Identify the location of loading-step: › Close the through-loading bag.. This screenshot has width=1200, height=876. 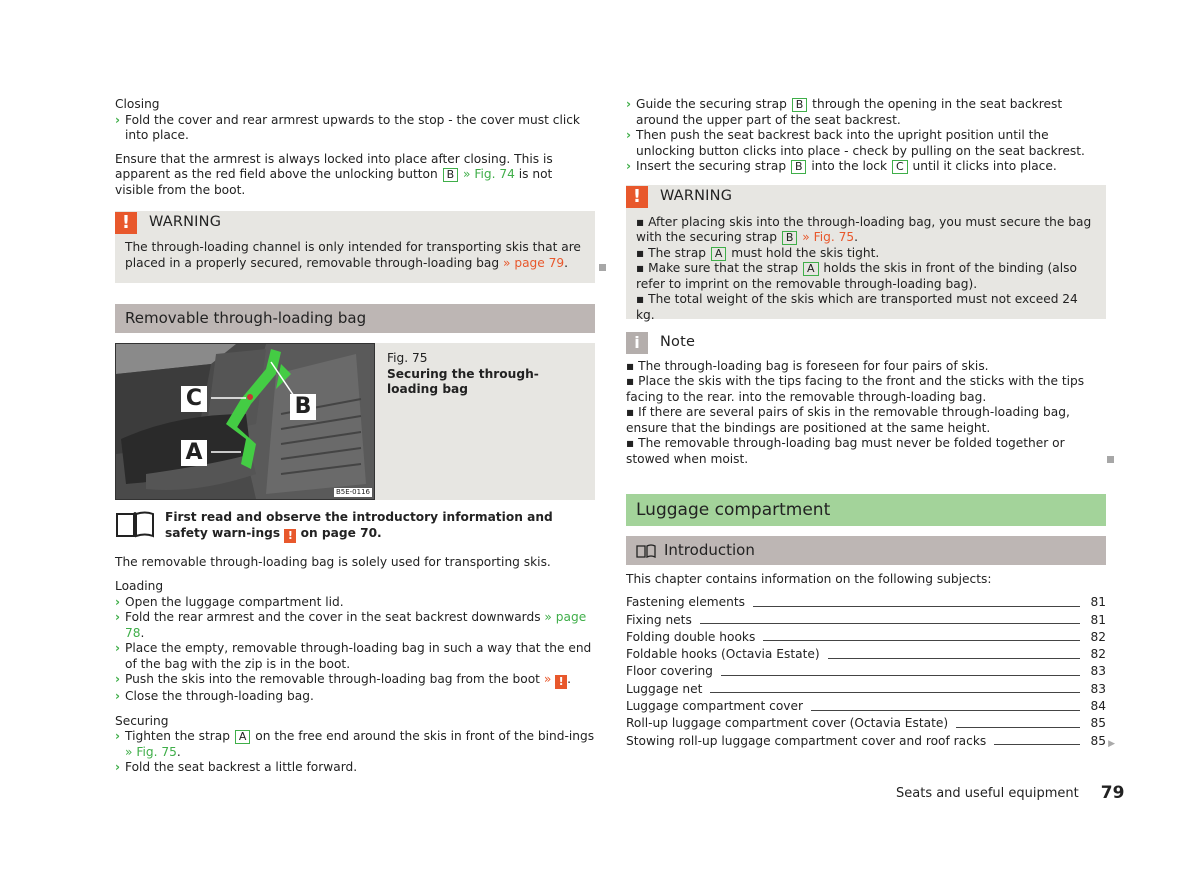
(214, 696).